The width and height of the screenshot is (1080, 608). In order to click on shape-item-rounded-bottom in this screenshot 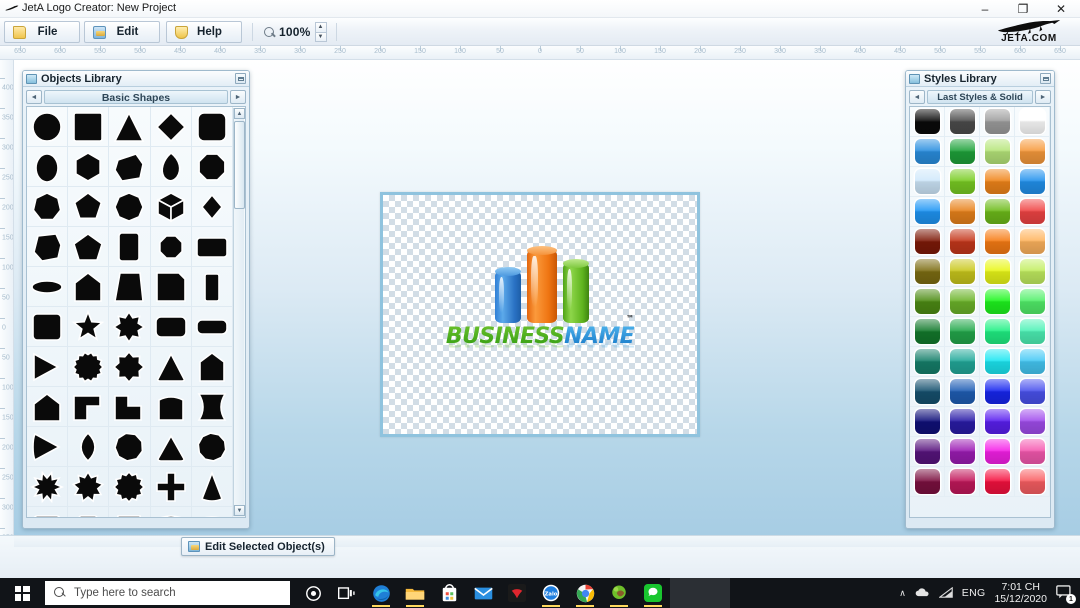, I will do `click(171, 512)`.